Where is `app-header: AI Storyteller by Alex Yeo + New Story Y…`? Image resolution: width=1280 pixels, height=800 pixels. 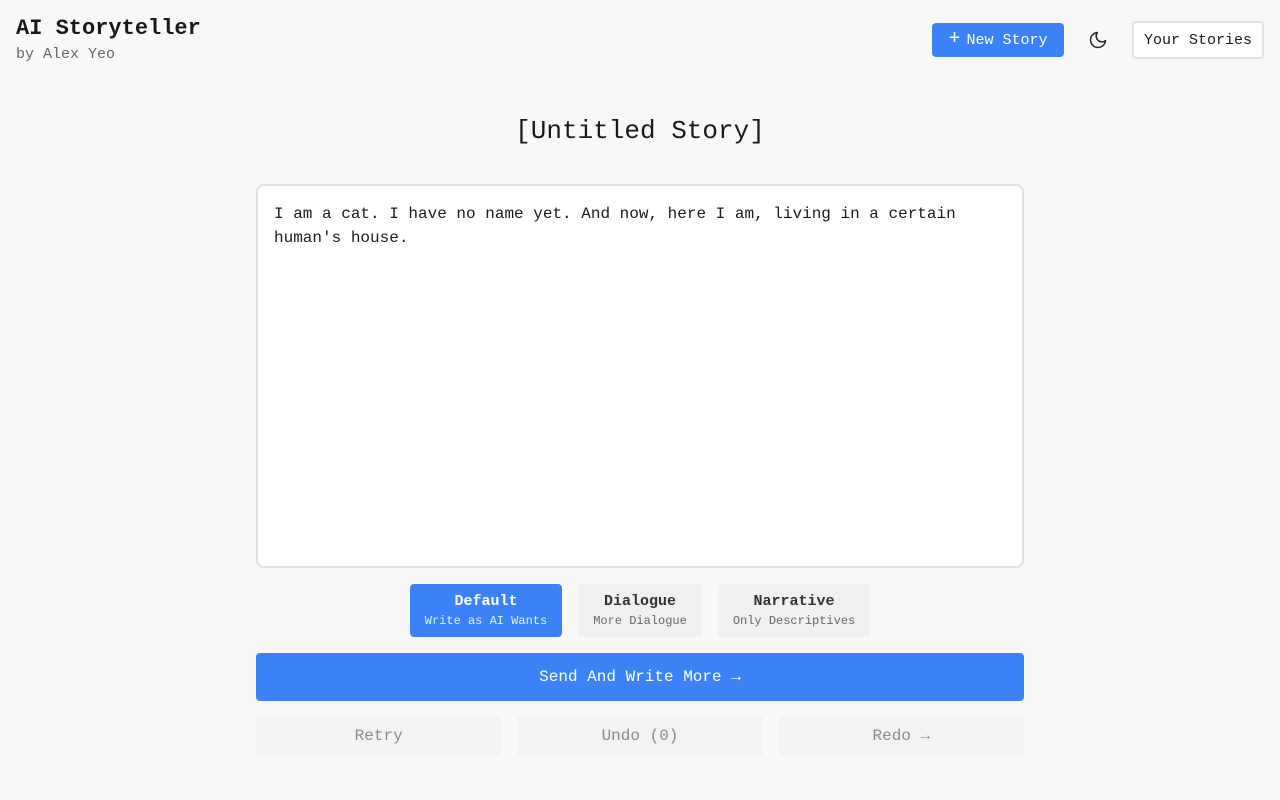 app-header: AI Storyteller by Alex Yeo + New Story Y… is located at coordinates (640, 40).